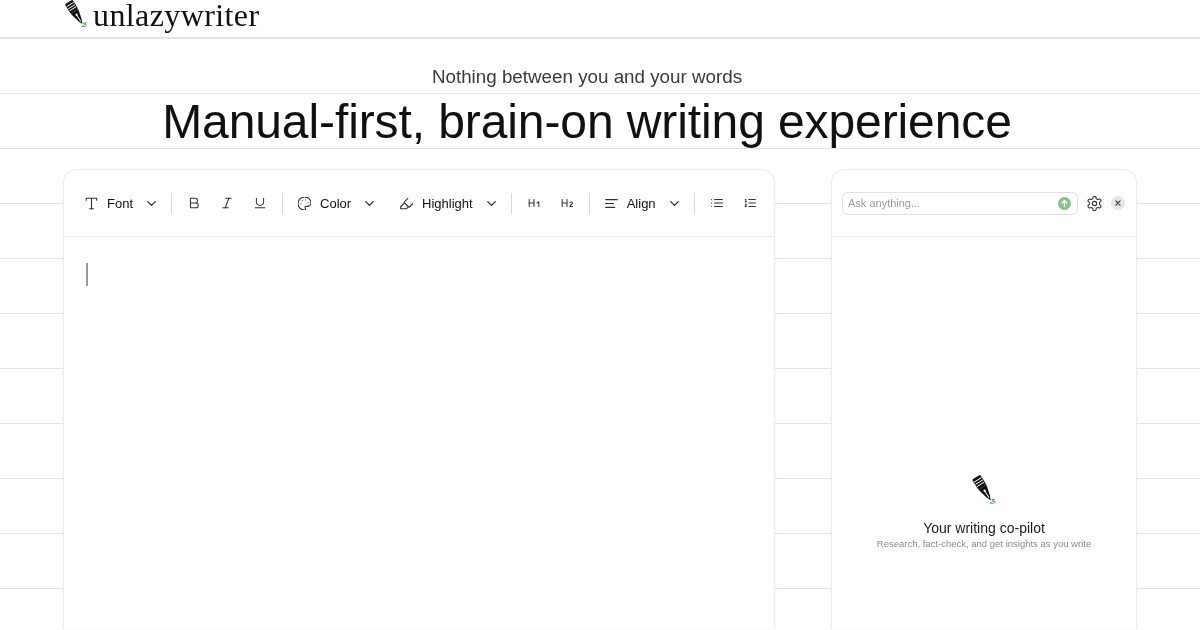 The image size is (1200, 630). Describe the element at coordinates (448, 203) in the screenshot. I see `highlight-dropdown: Highlight` at that location.